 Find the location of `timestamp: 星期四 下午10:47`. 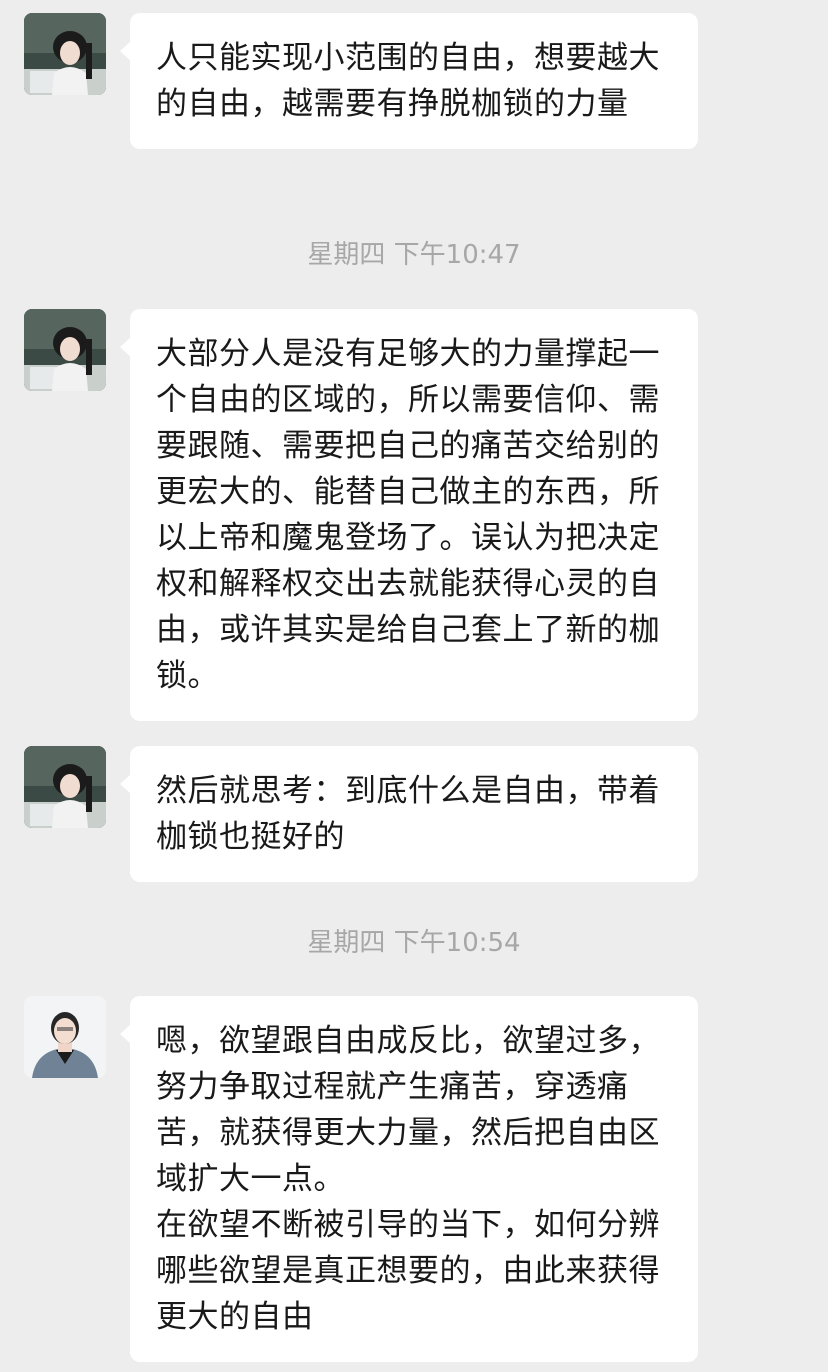

timestamp: 星期四 下午10:47 is located at coordinates (414, 255).